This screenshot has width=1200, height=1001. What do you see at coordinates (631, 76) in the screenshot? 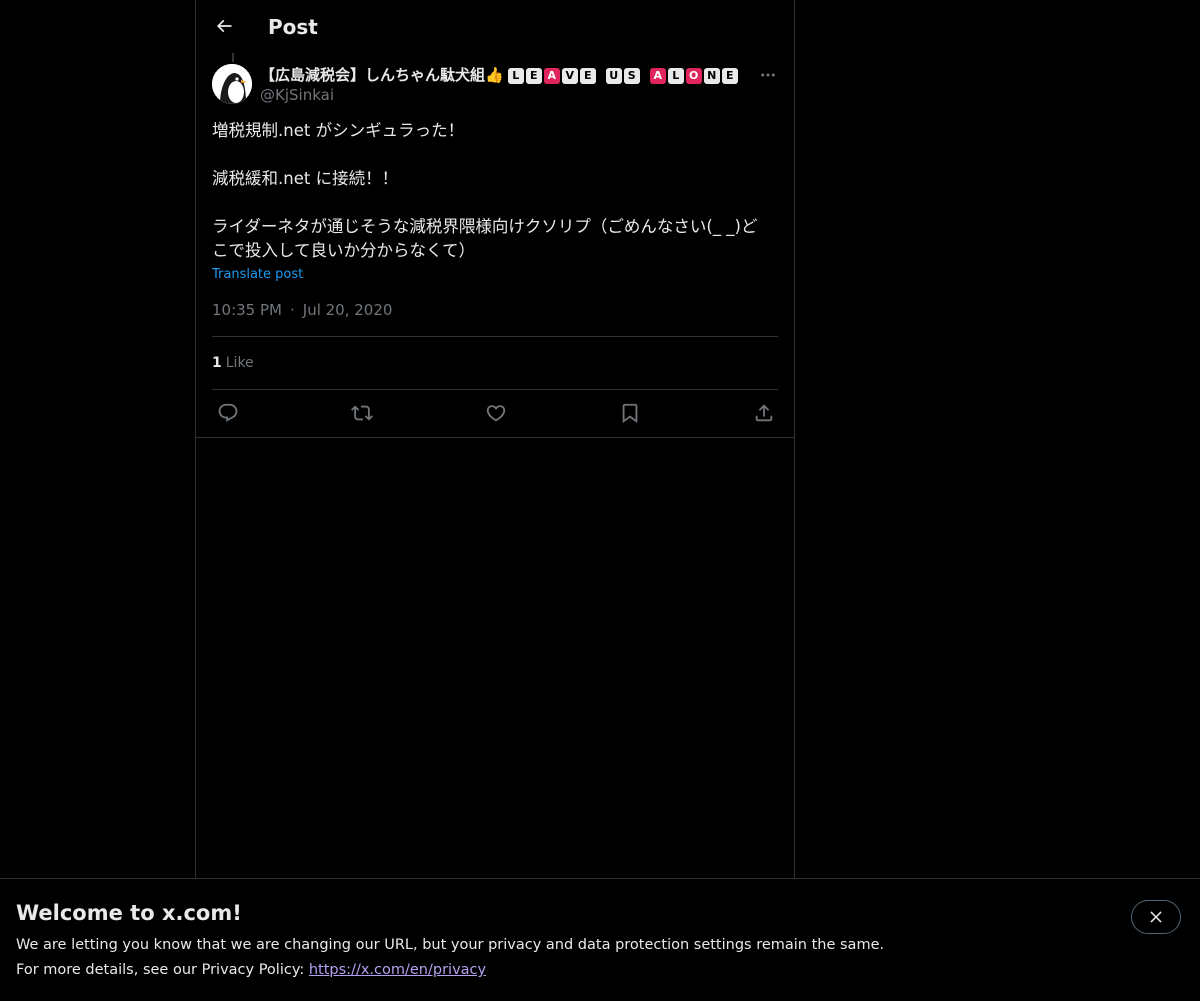
I see `letter-badge: S` at bounding box center [631, 76].